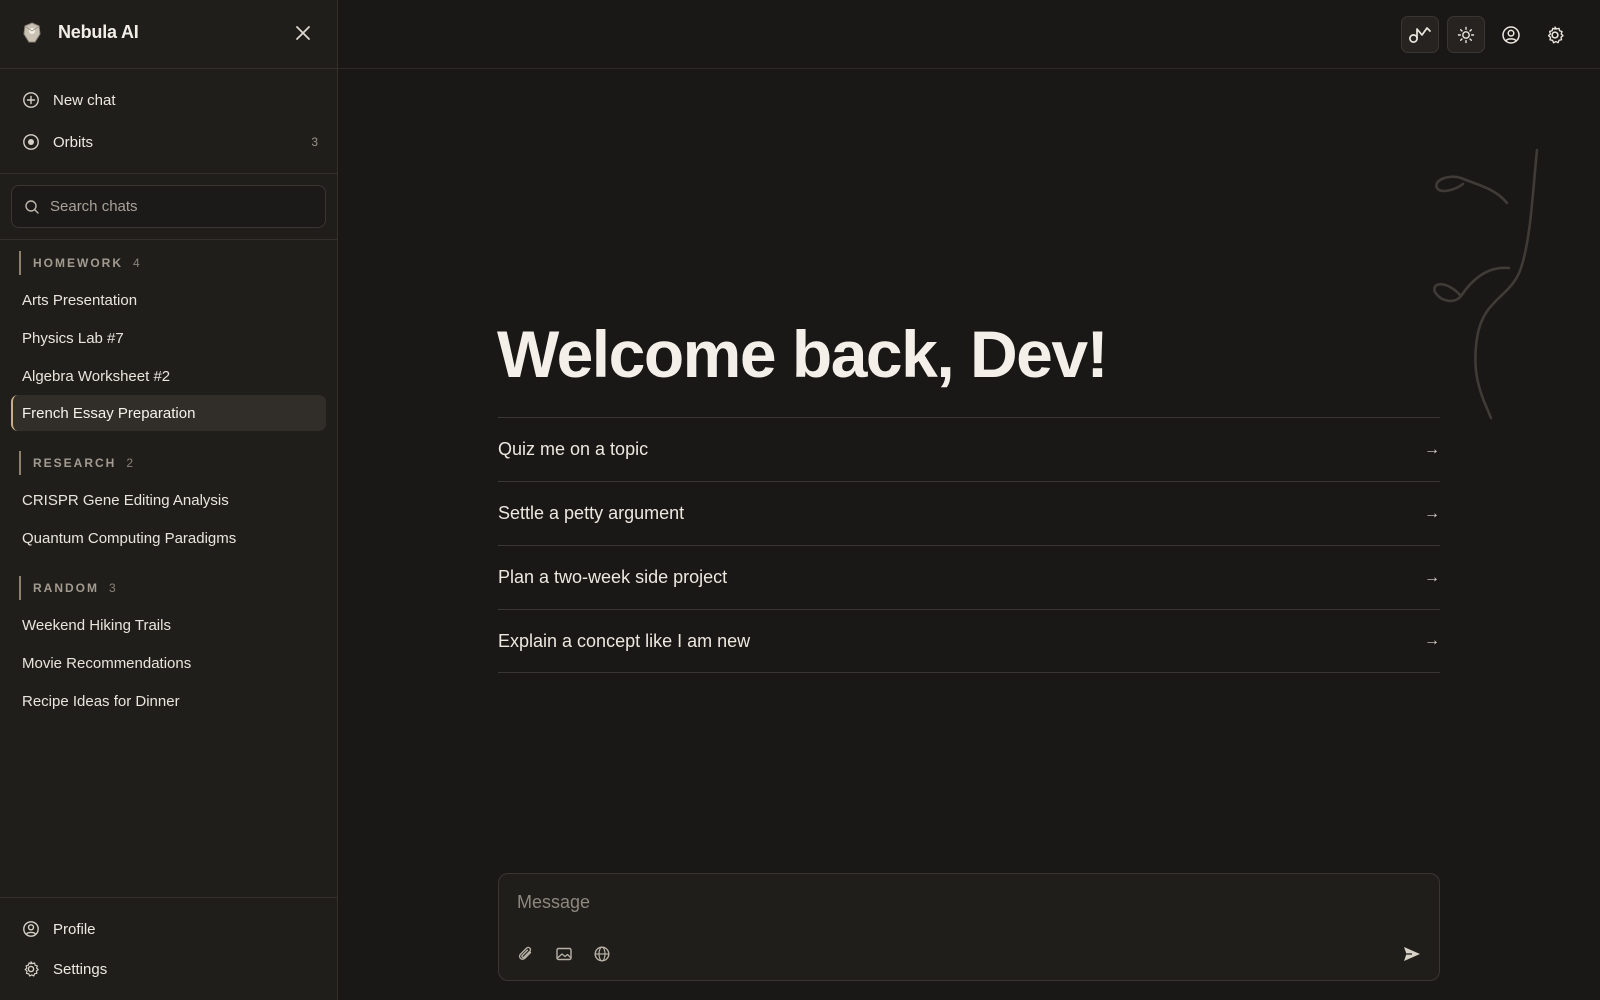  I want to click on close-icon, so click(303, 33).